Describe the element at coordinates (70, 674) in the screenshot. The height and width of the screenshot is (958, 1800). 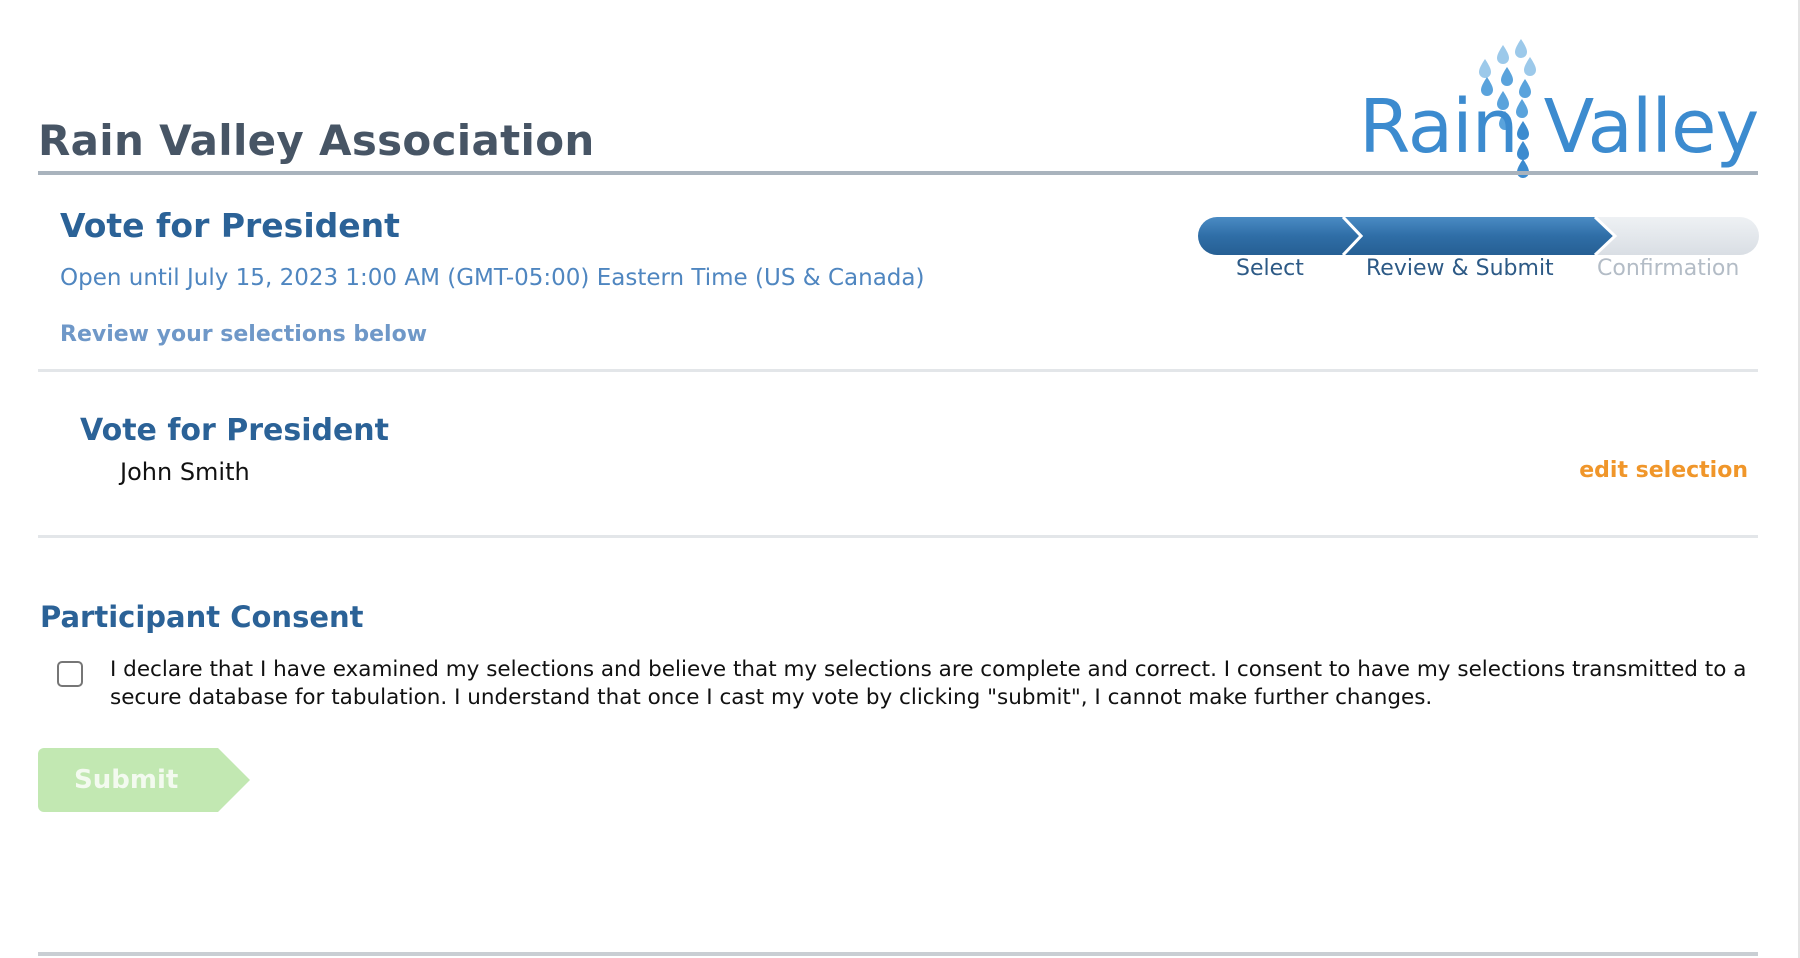
I see `consent-checkbox` at that location.